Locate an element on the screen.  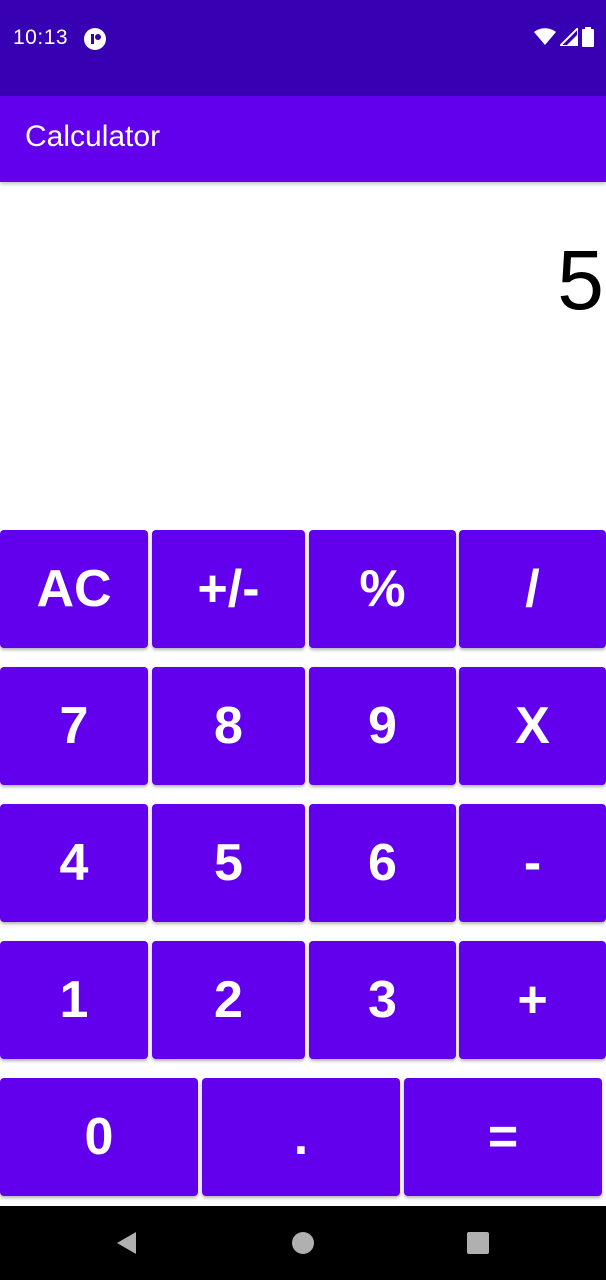
digit-2-button: 2 is located at coordinates (228, 1000).